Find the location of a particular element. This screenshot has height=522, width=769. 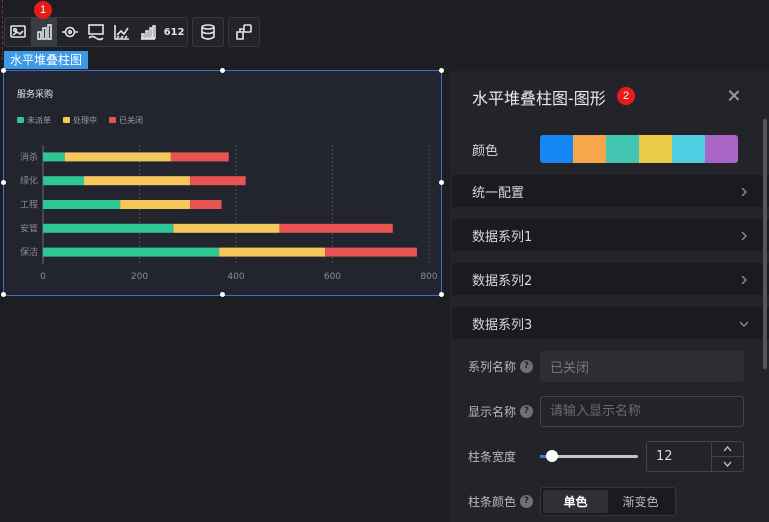

number-button: 612 is located at coordinates (174, 32).